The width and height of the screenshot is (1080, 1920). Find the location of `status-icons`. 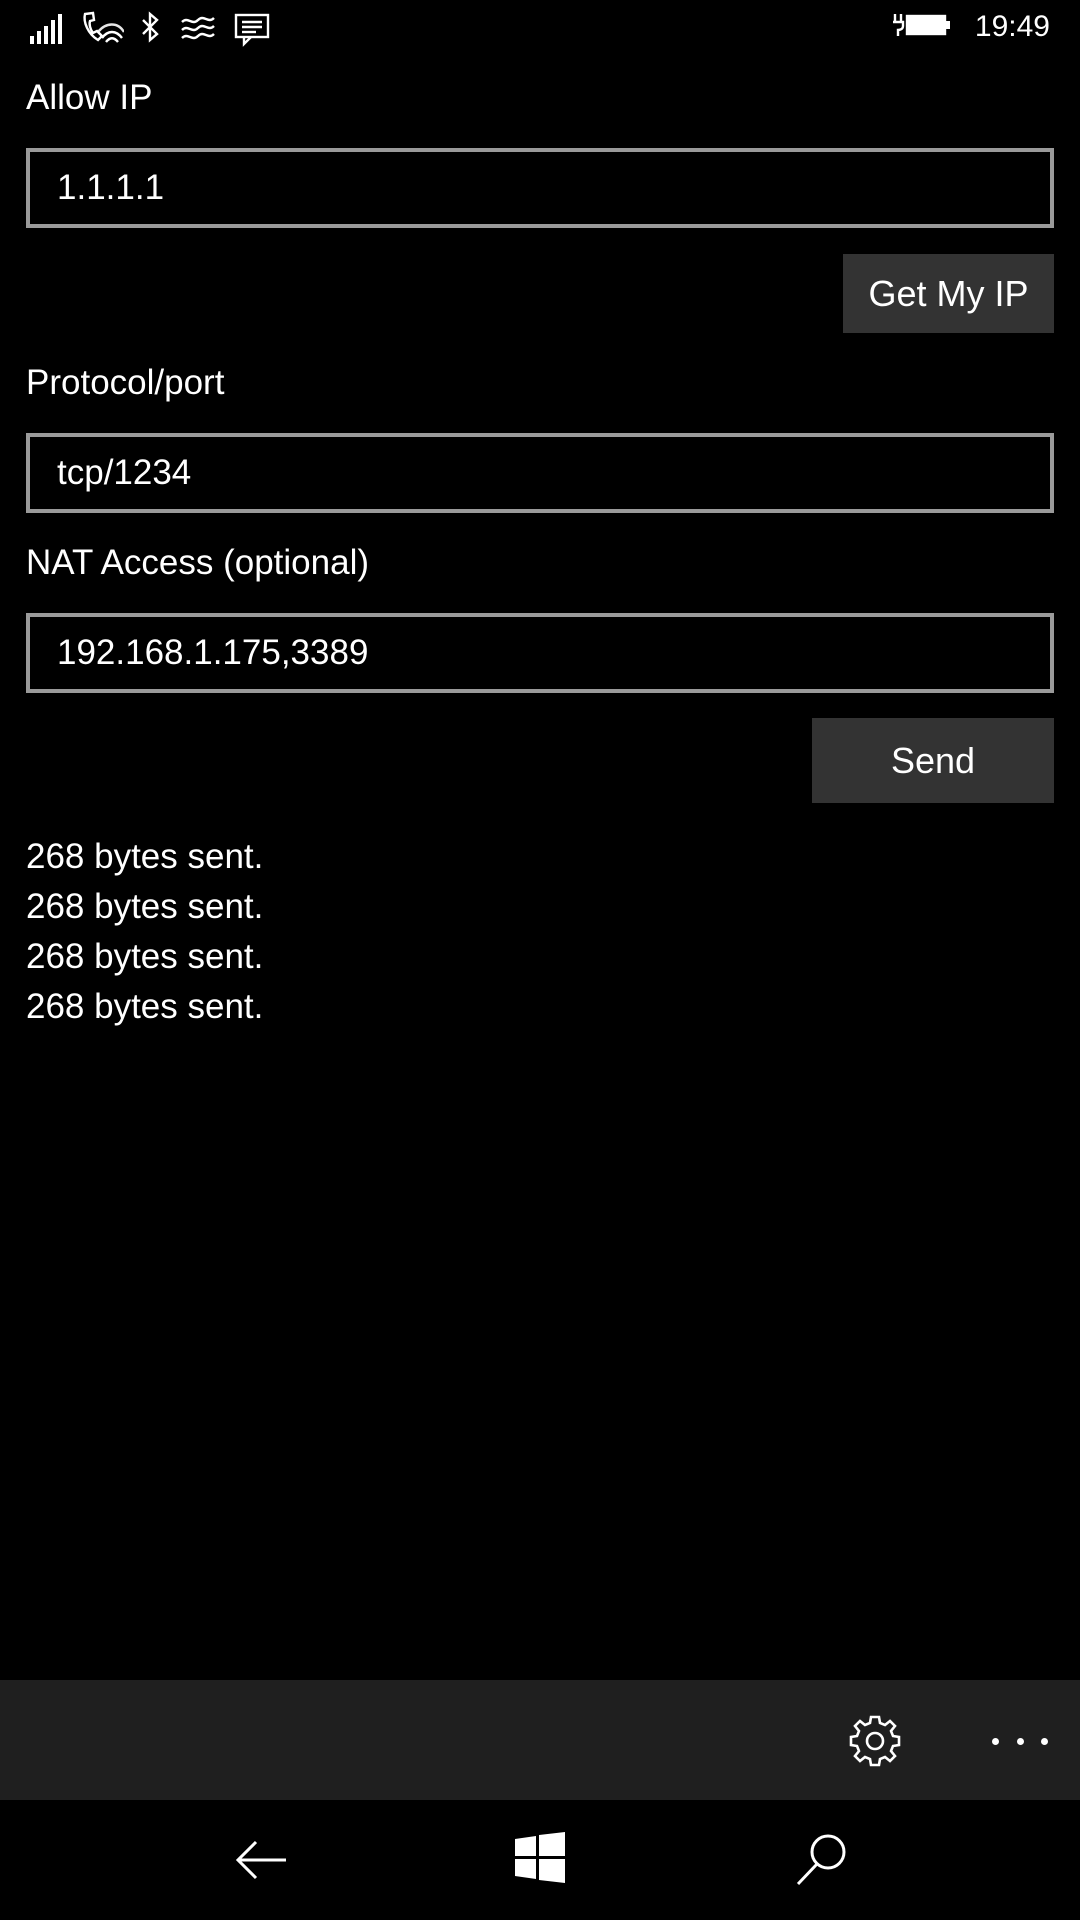

status-icons is located at coordinates (149, 30).